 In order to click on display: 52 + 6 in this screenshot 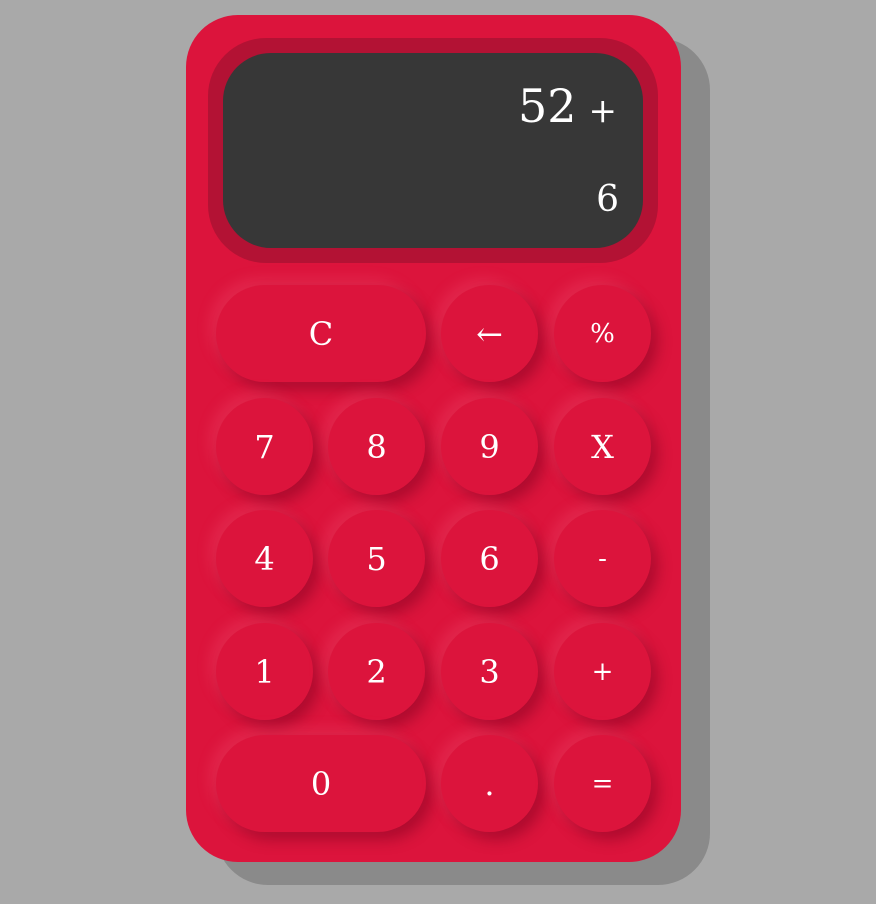, I will do `click(433, 150)`.